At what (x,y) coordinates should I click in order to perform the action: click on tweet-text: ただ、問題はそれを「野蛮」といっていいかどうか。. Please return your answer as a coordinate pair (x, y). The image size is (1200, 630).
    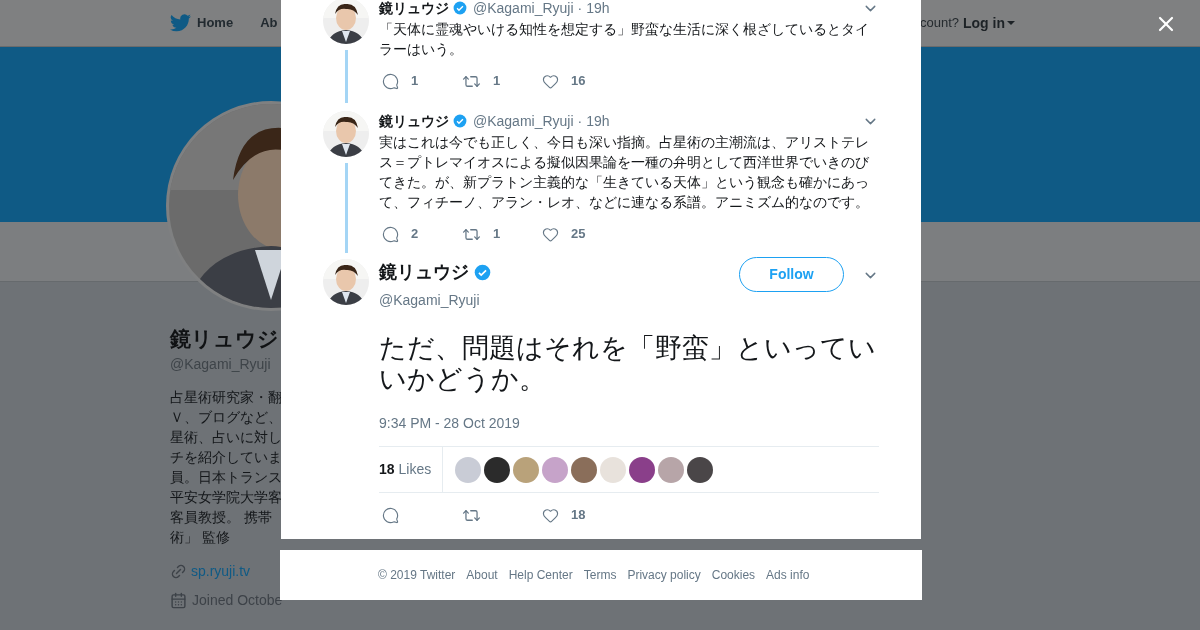
    Looking at the image, I should click on (628, 364).